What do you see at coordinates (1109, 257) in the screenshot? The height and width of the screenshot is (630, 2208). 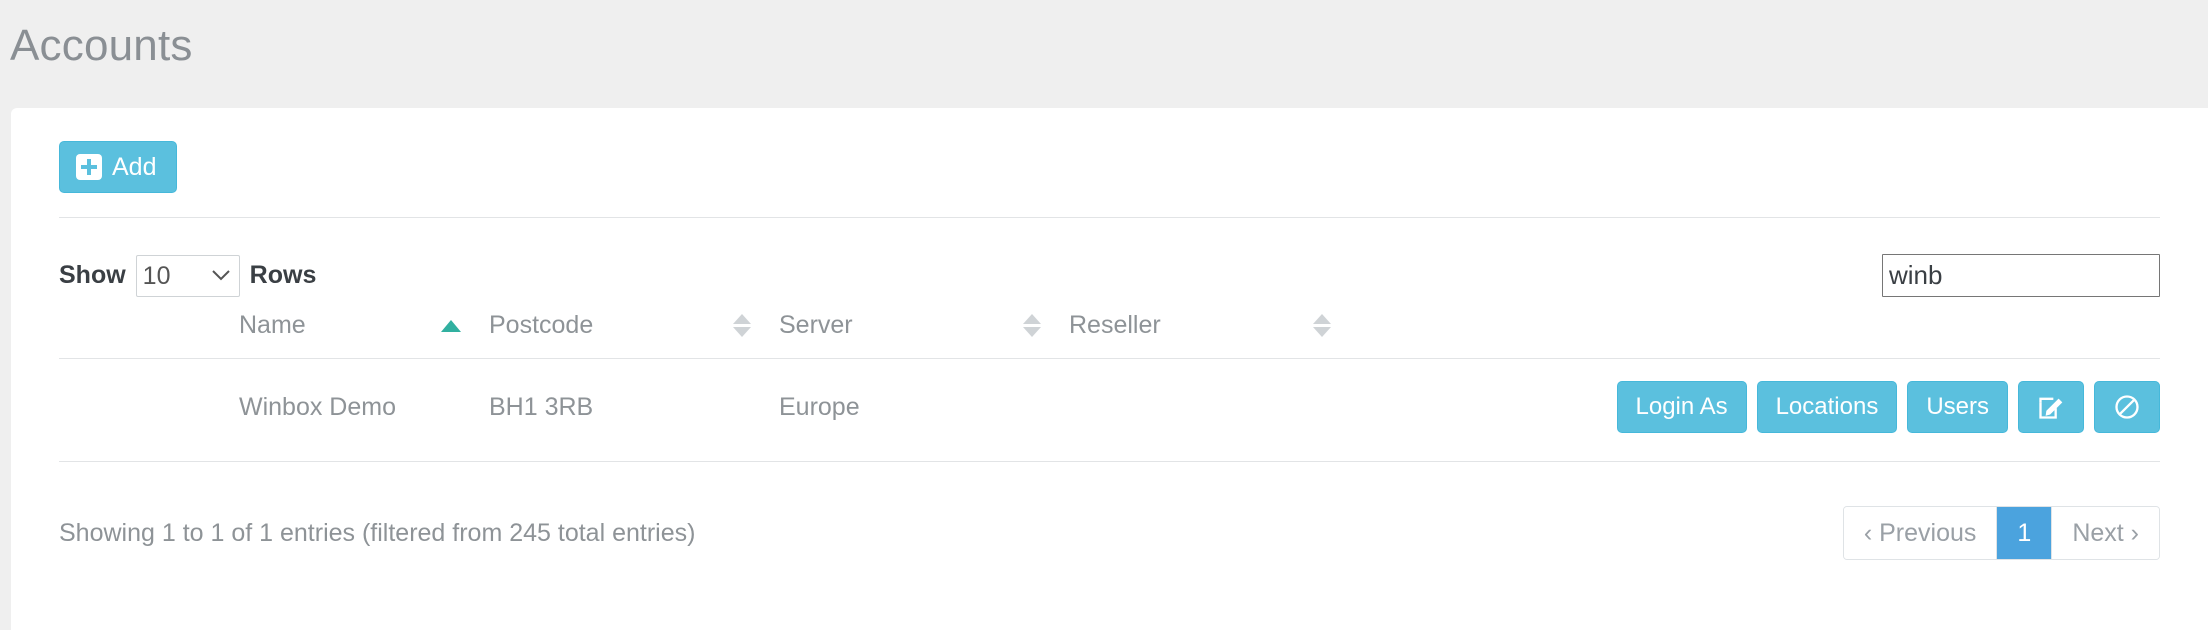 I see `table-controls: Show 10 Rows` at bounding box center [1109, 257].